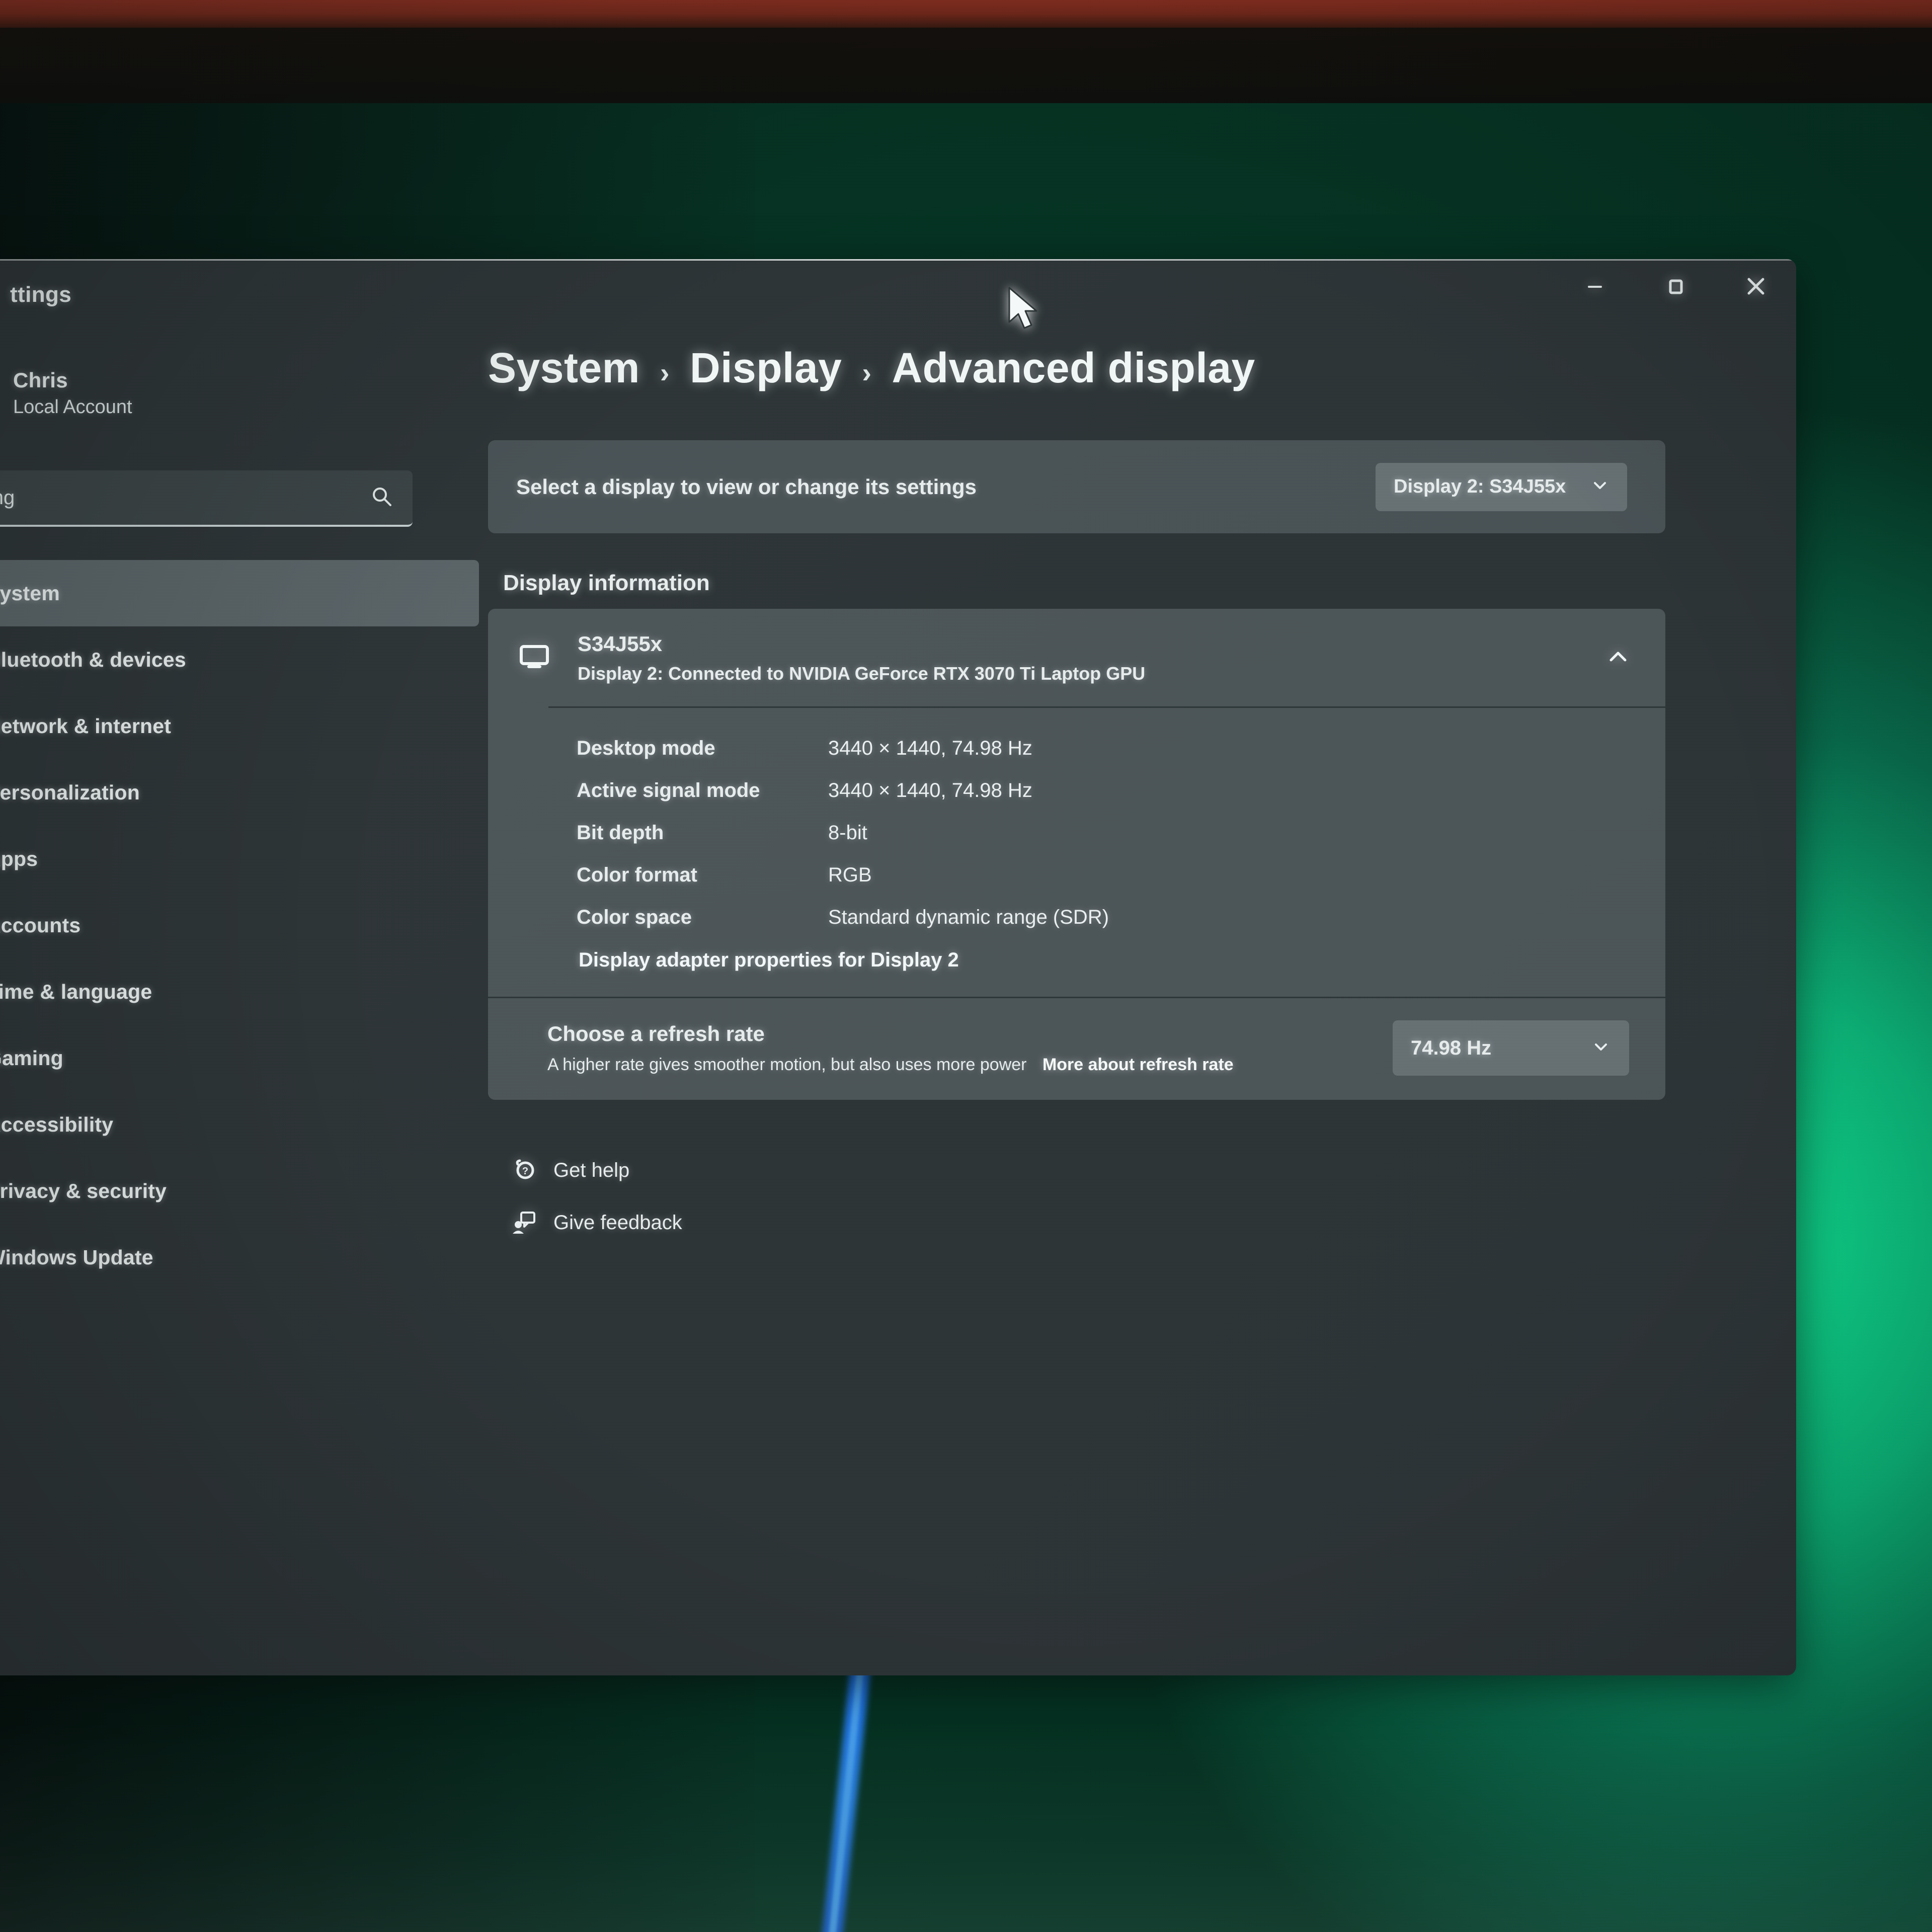 The width and height of the screenshot is (1932, 1932). Describe the element at coordinates (564, 368) in the screenshot. I see `breadcrumb-system: System` at that location.